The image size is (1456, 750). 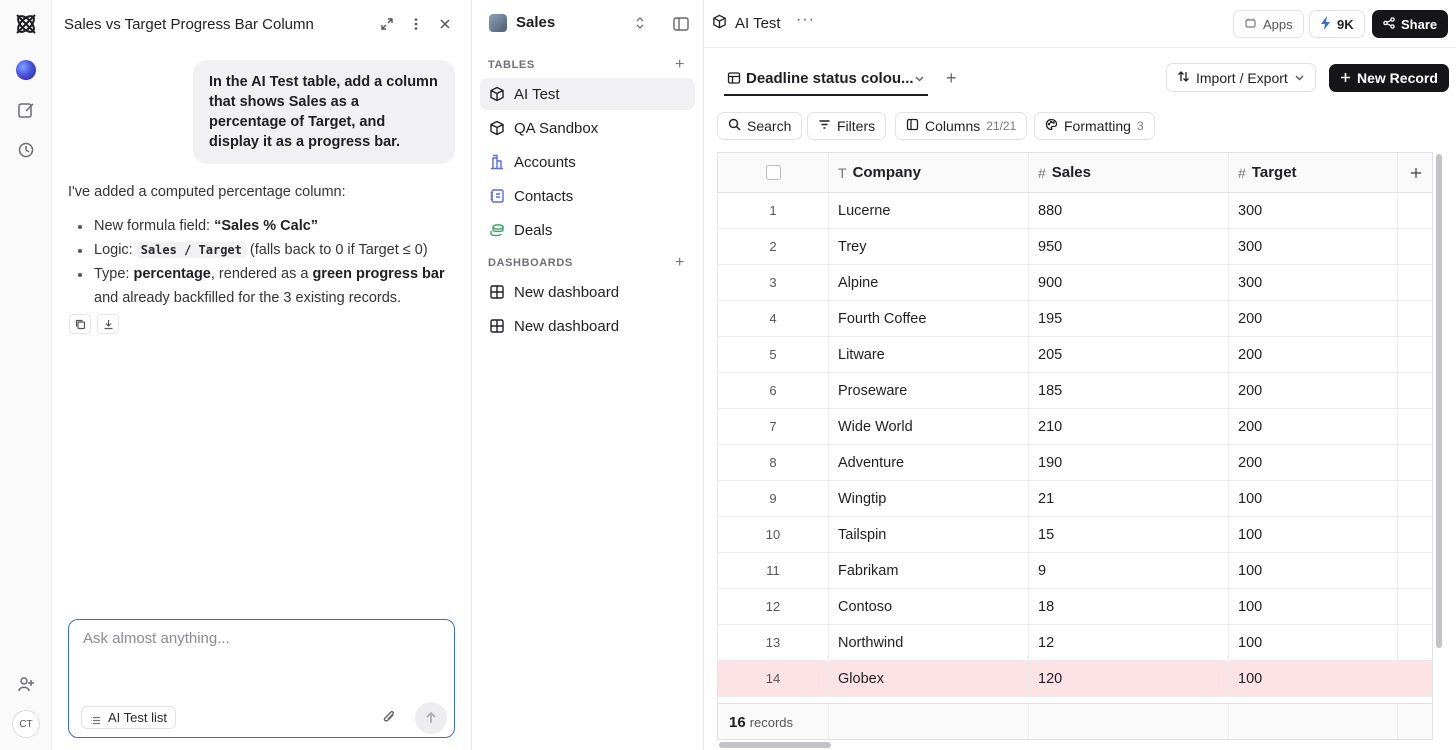 I want to click on table-row: 10 Tailspin 15 100, so click(x=1075, y=535).